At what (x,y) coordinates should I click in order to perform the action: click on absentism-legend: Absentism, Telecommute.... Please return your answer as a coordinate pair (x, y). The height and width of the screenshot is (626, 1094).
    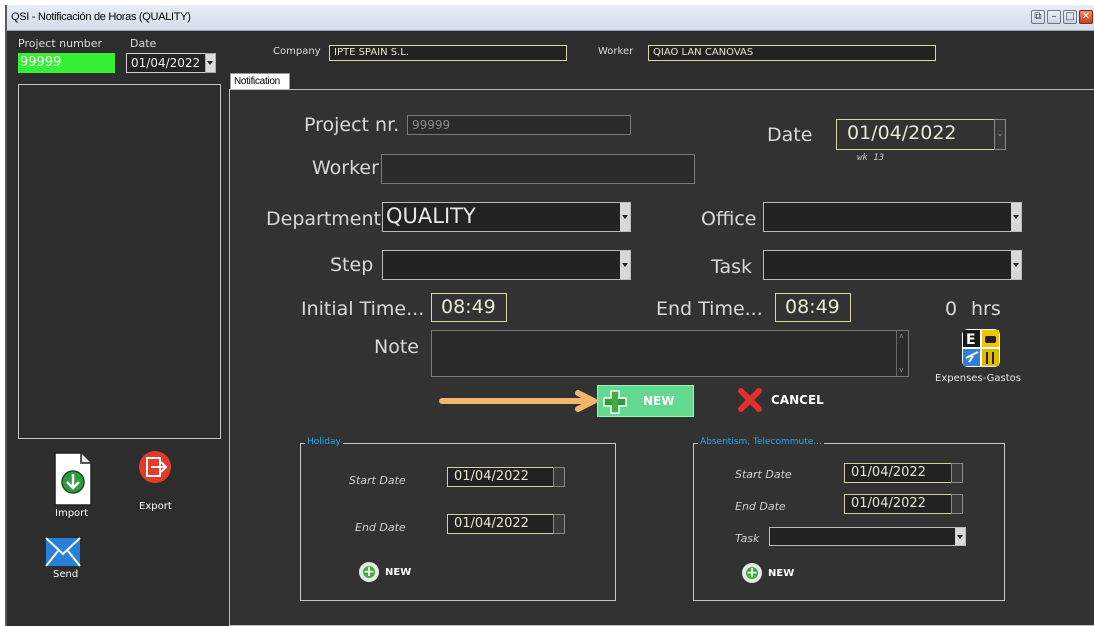
    Looking at the image, I should click on (761, 442).